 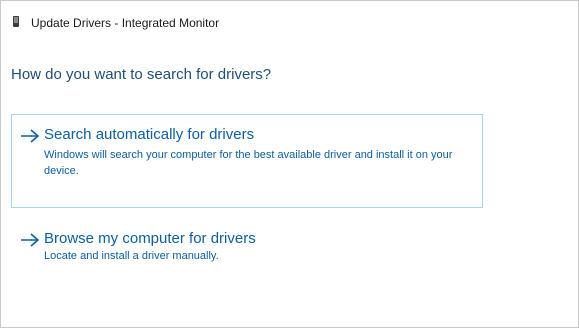 What do you see at coordinates (141, 74) in the screenshot?
I see `page-heading: How do you want to search for drivers?` at bounding box center [141, 74].